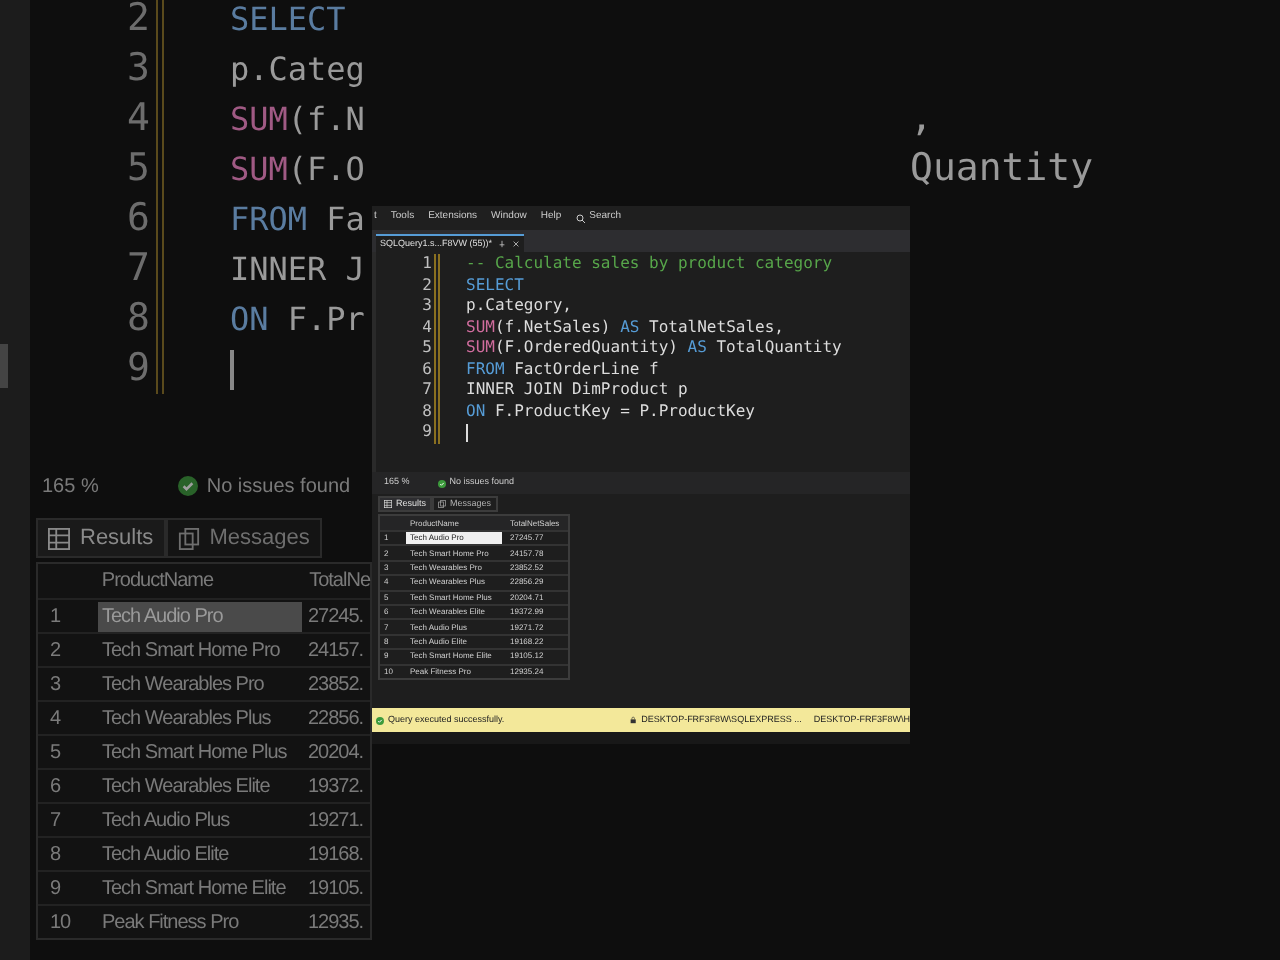 The height and width of the screenshot is (960, 1280). What do you see at coordinates (715, 327) in the screenshot?
I see `code-token: TotalNetSales,` at bounding box center [715, 327].